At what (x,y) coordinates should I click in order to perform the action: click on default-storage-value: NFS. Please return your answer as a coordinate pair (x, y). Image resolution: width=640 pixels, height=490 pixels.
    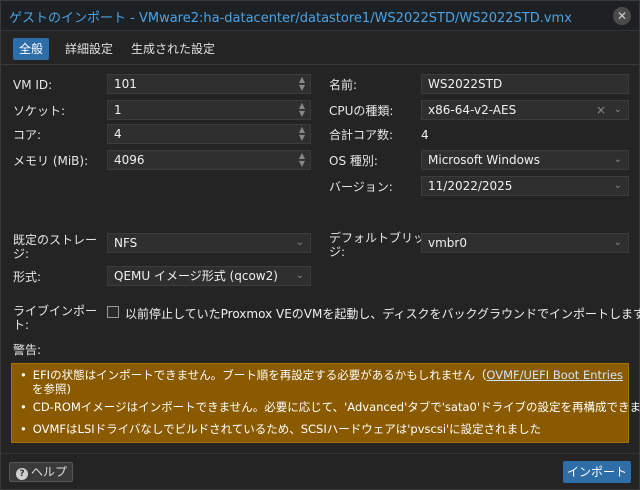
    Looking at the image, I should click on (126, 243).